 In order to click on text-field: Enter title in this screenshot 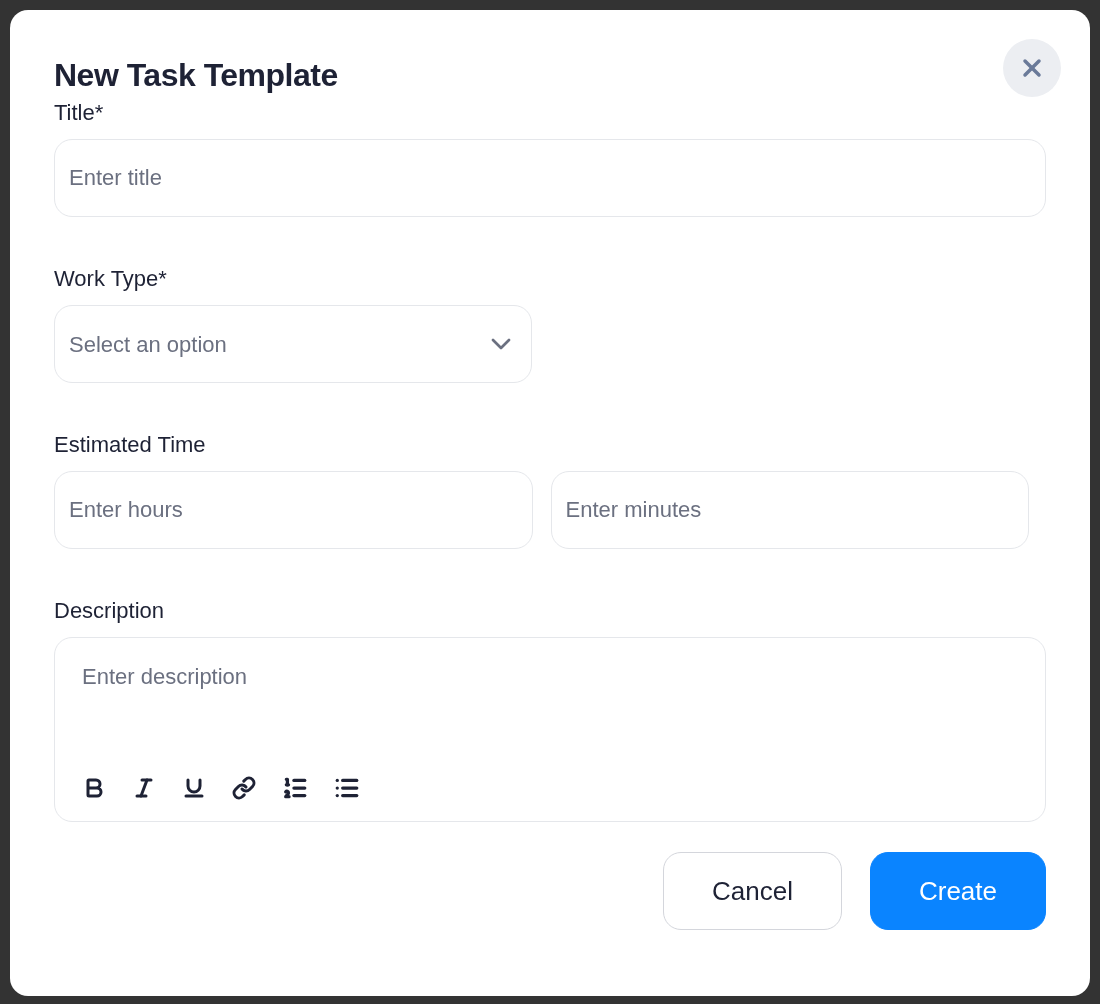, I will do `click(550, 178)`.